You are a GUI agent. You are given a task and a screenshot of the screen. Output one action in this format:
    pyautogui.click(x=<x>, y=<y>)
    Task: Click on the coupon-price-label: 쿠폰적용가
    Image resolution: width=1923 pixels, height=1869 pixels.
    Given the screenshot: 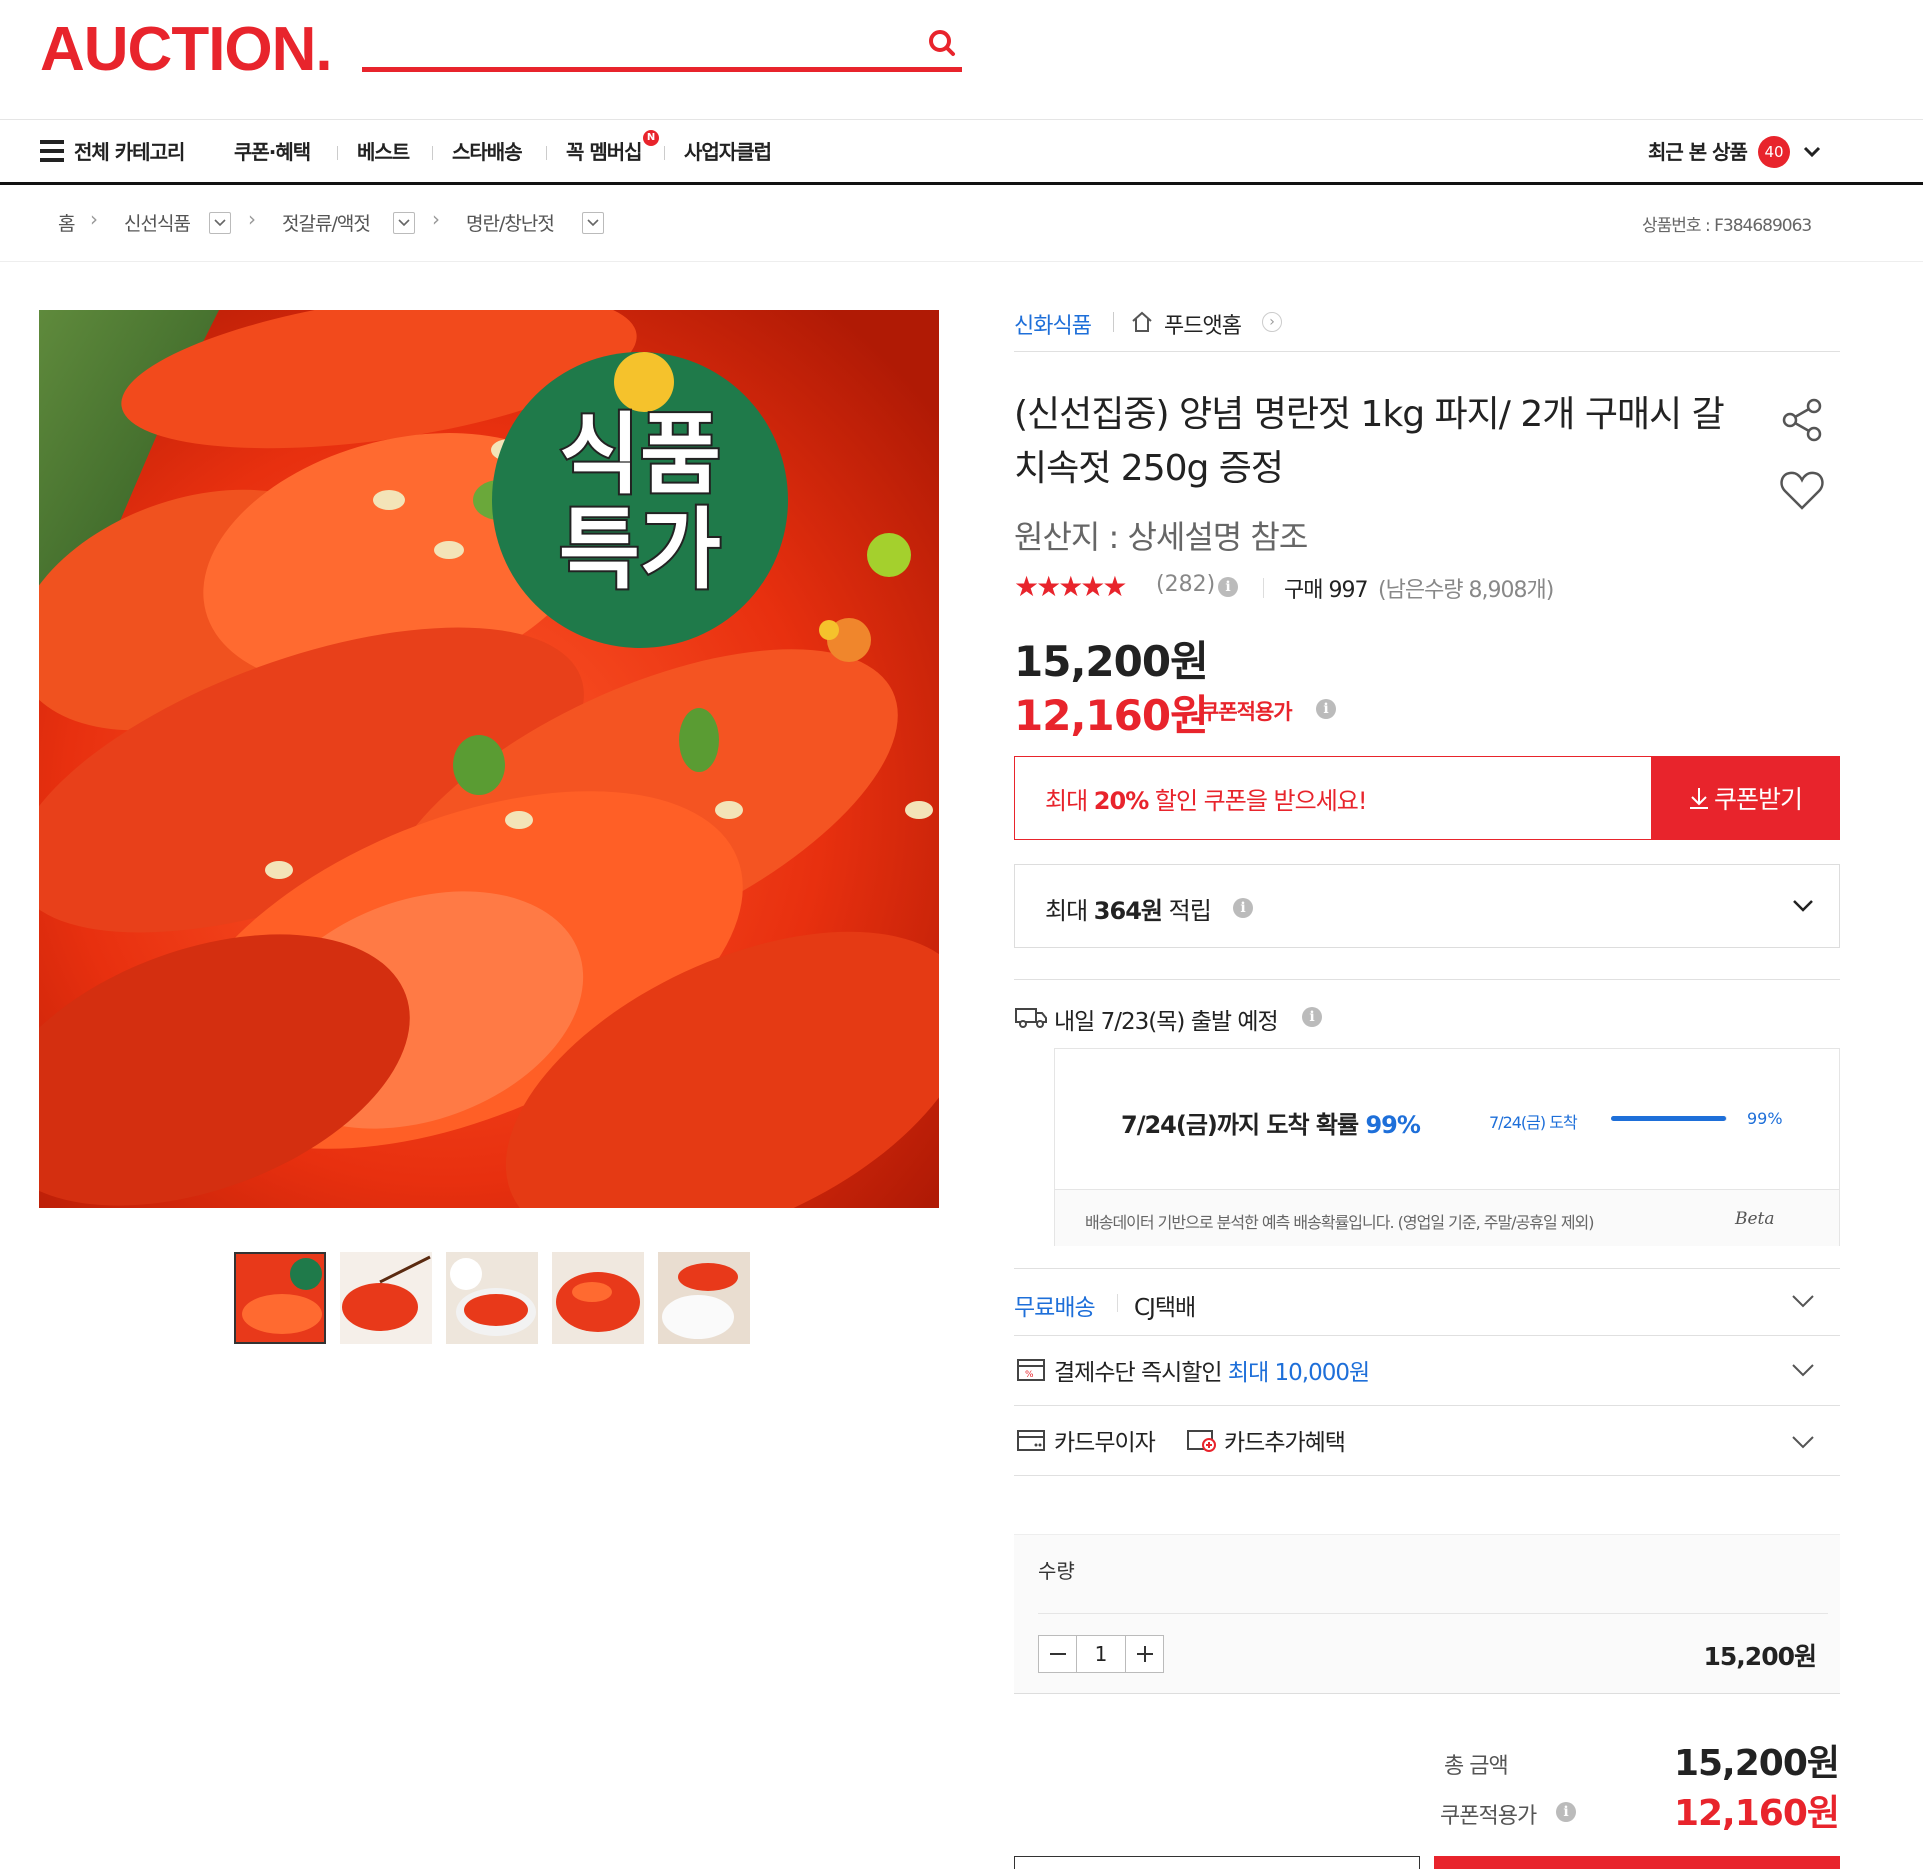 What is the action you would take?
    pyautogui.click(x=1246, y=712)
    